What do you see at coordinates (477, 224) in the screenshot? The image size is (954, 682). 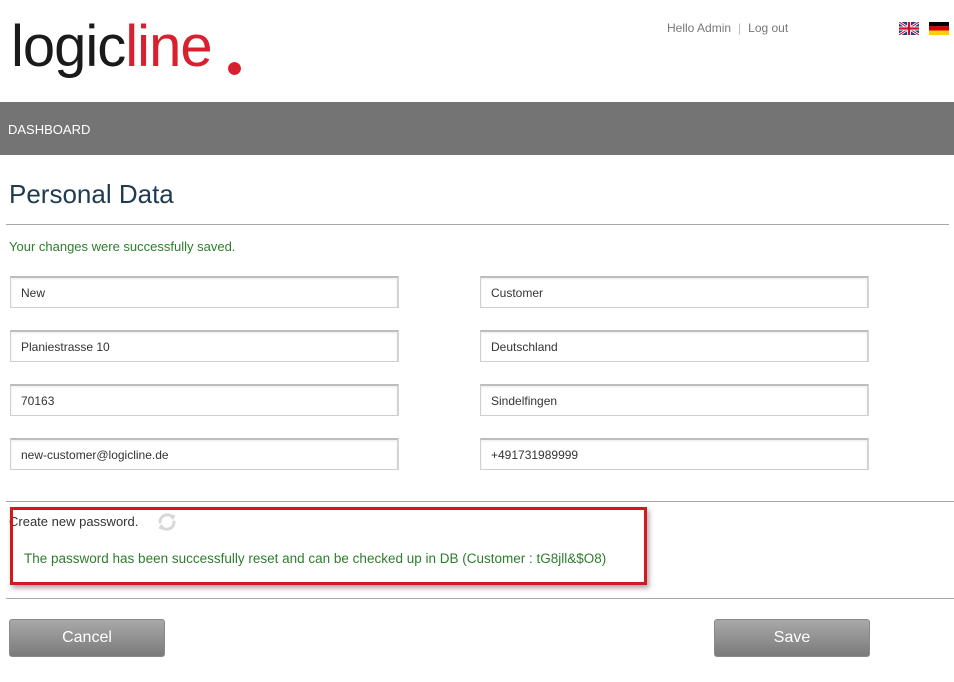 I see `title-divider` at bounding box center [477, 224].